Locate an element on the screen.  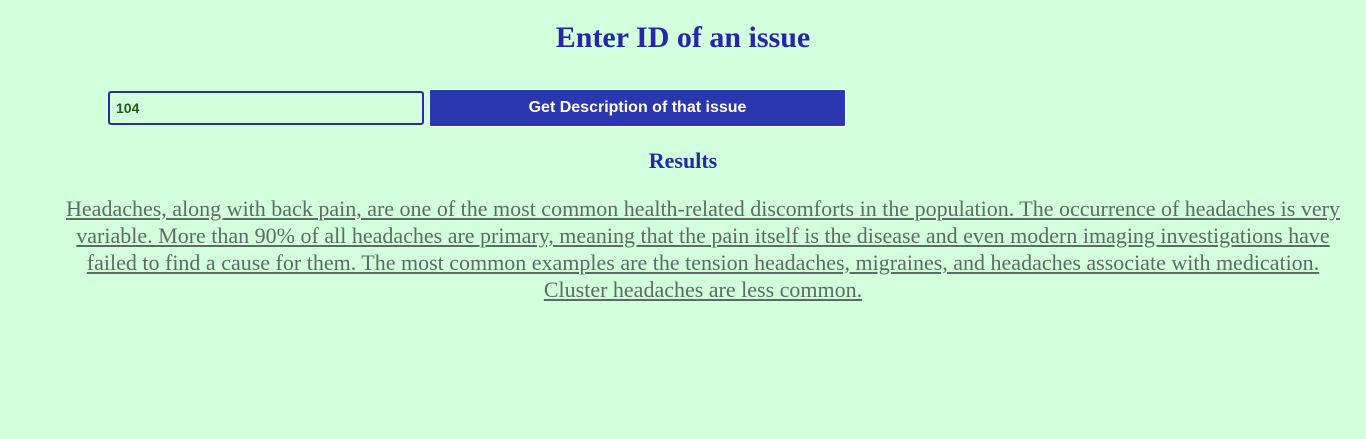
issue-id-input is located at coordinates (266, 108).